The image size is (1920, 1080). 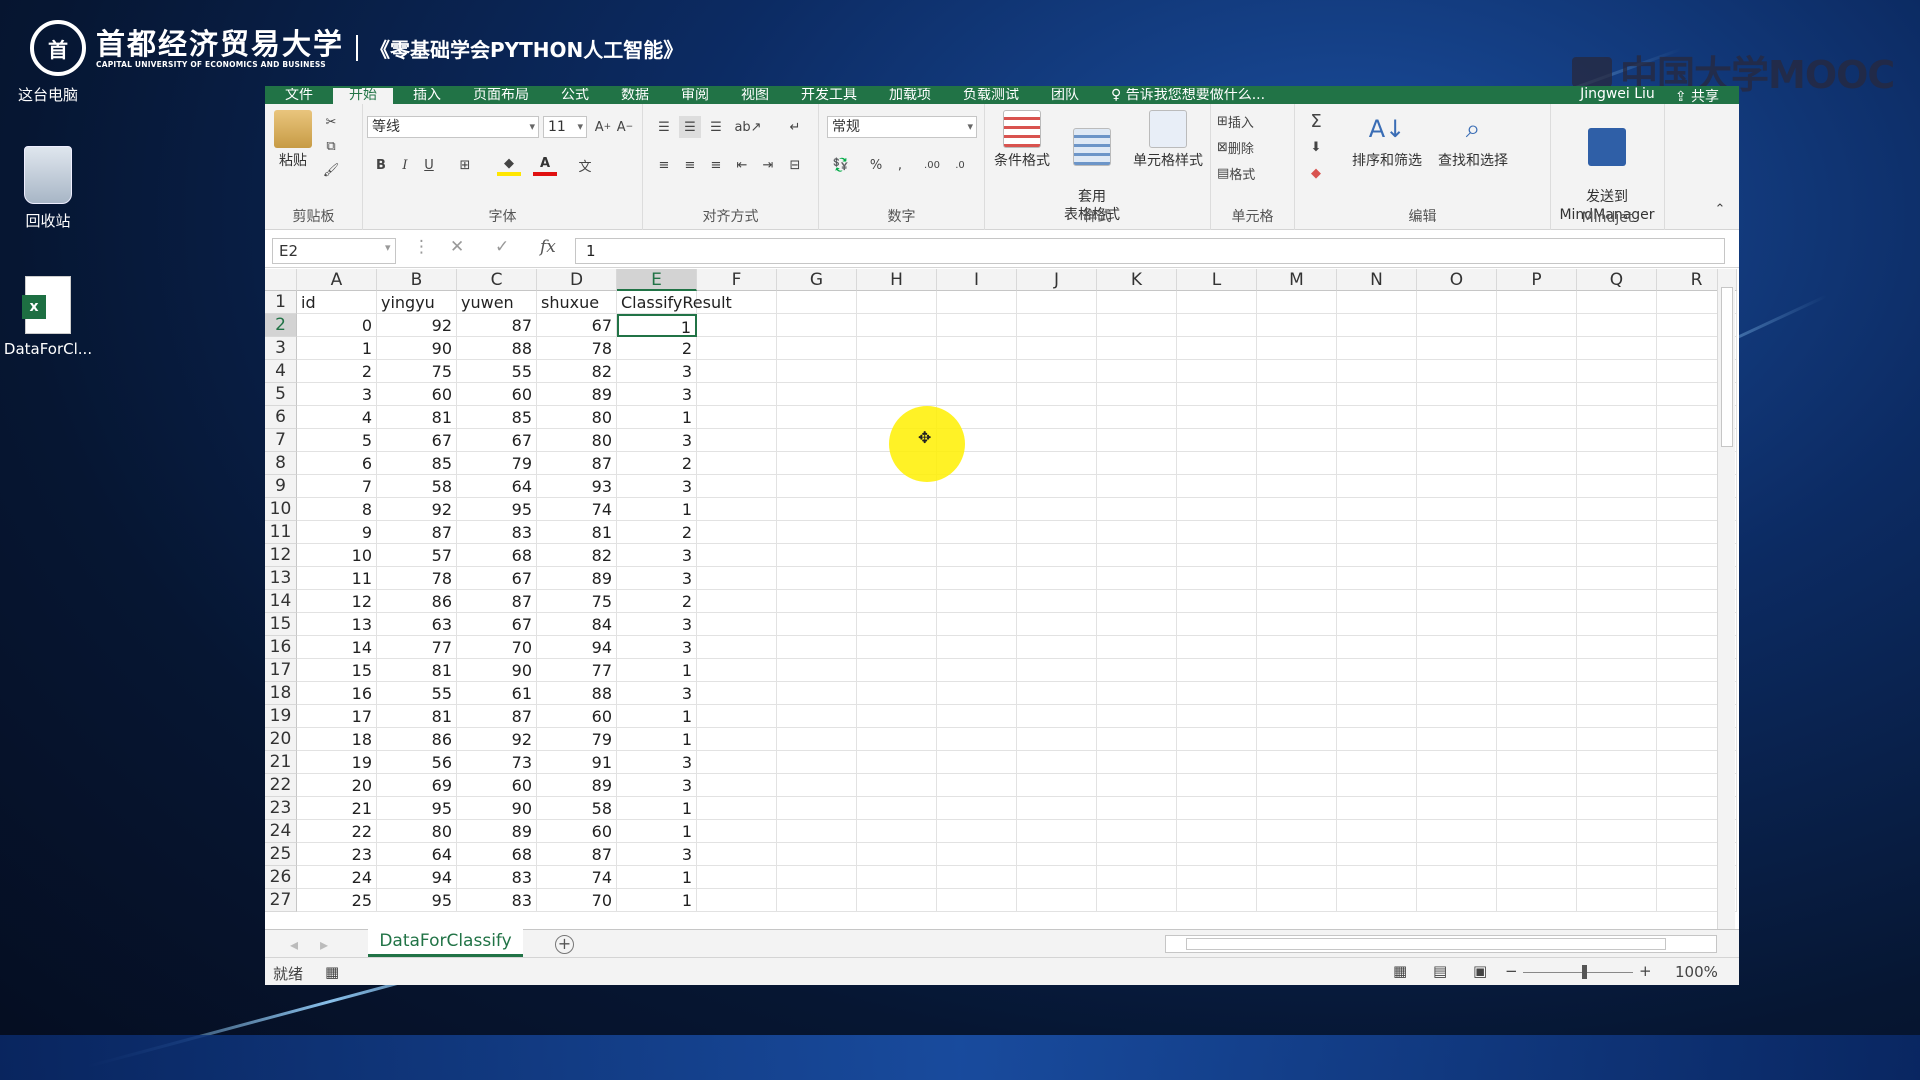 I want to click on cell: 5, so click(x=337, y=440).